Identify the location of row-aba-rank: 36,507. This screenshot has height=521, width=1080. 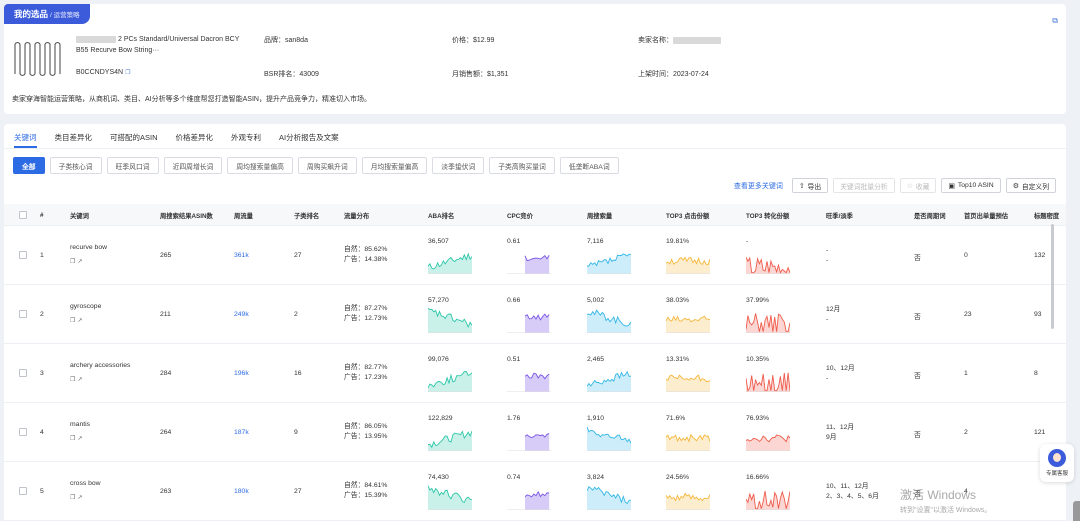
(438, 241).